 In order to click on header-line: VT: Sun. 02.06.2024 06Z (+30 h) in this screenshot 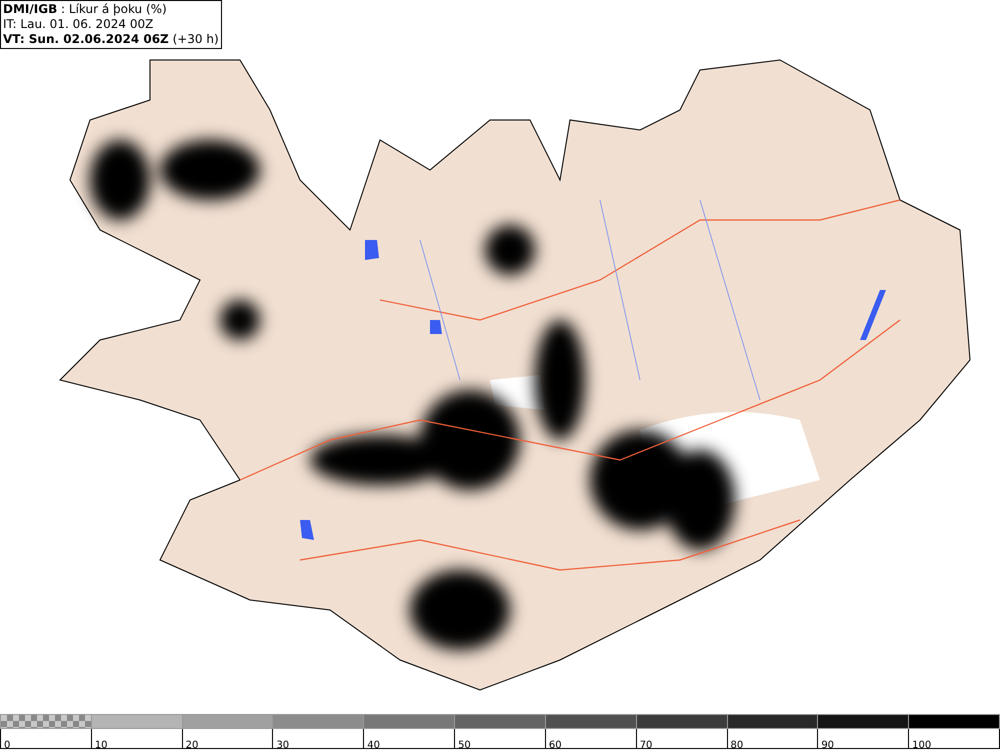, I will do `click(111, 39)`.